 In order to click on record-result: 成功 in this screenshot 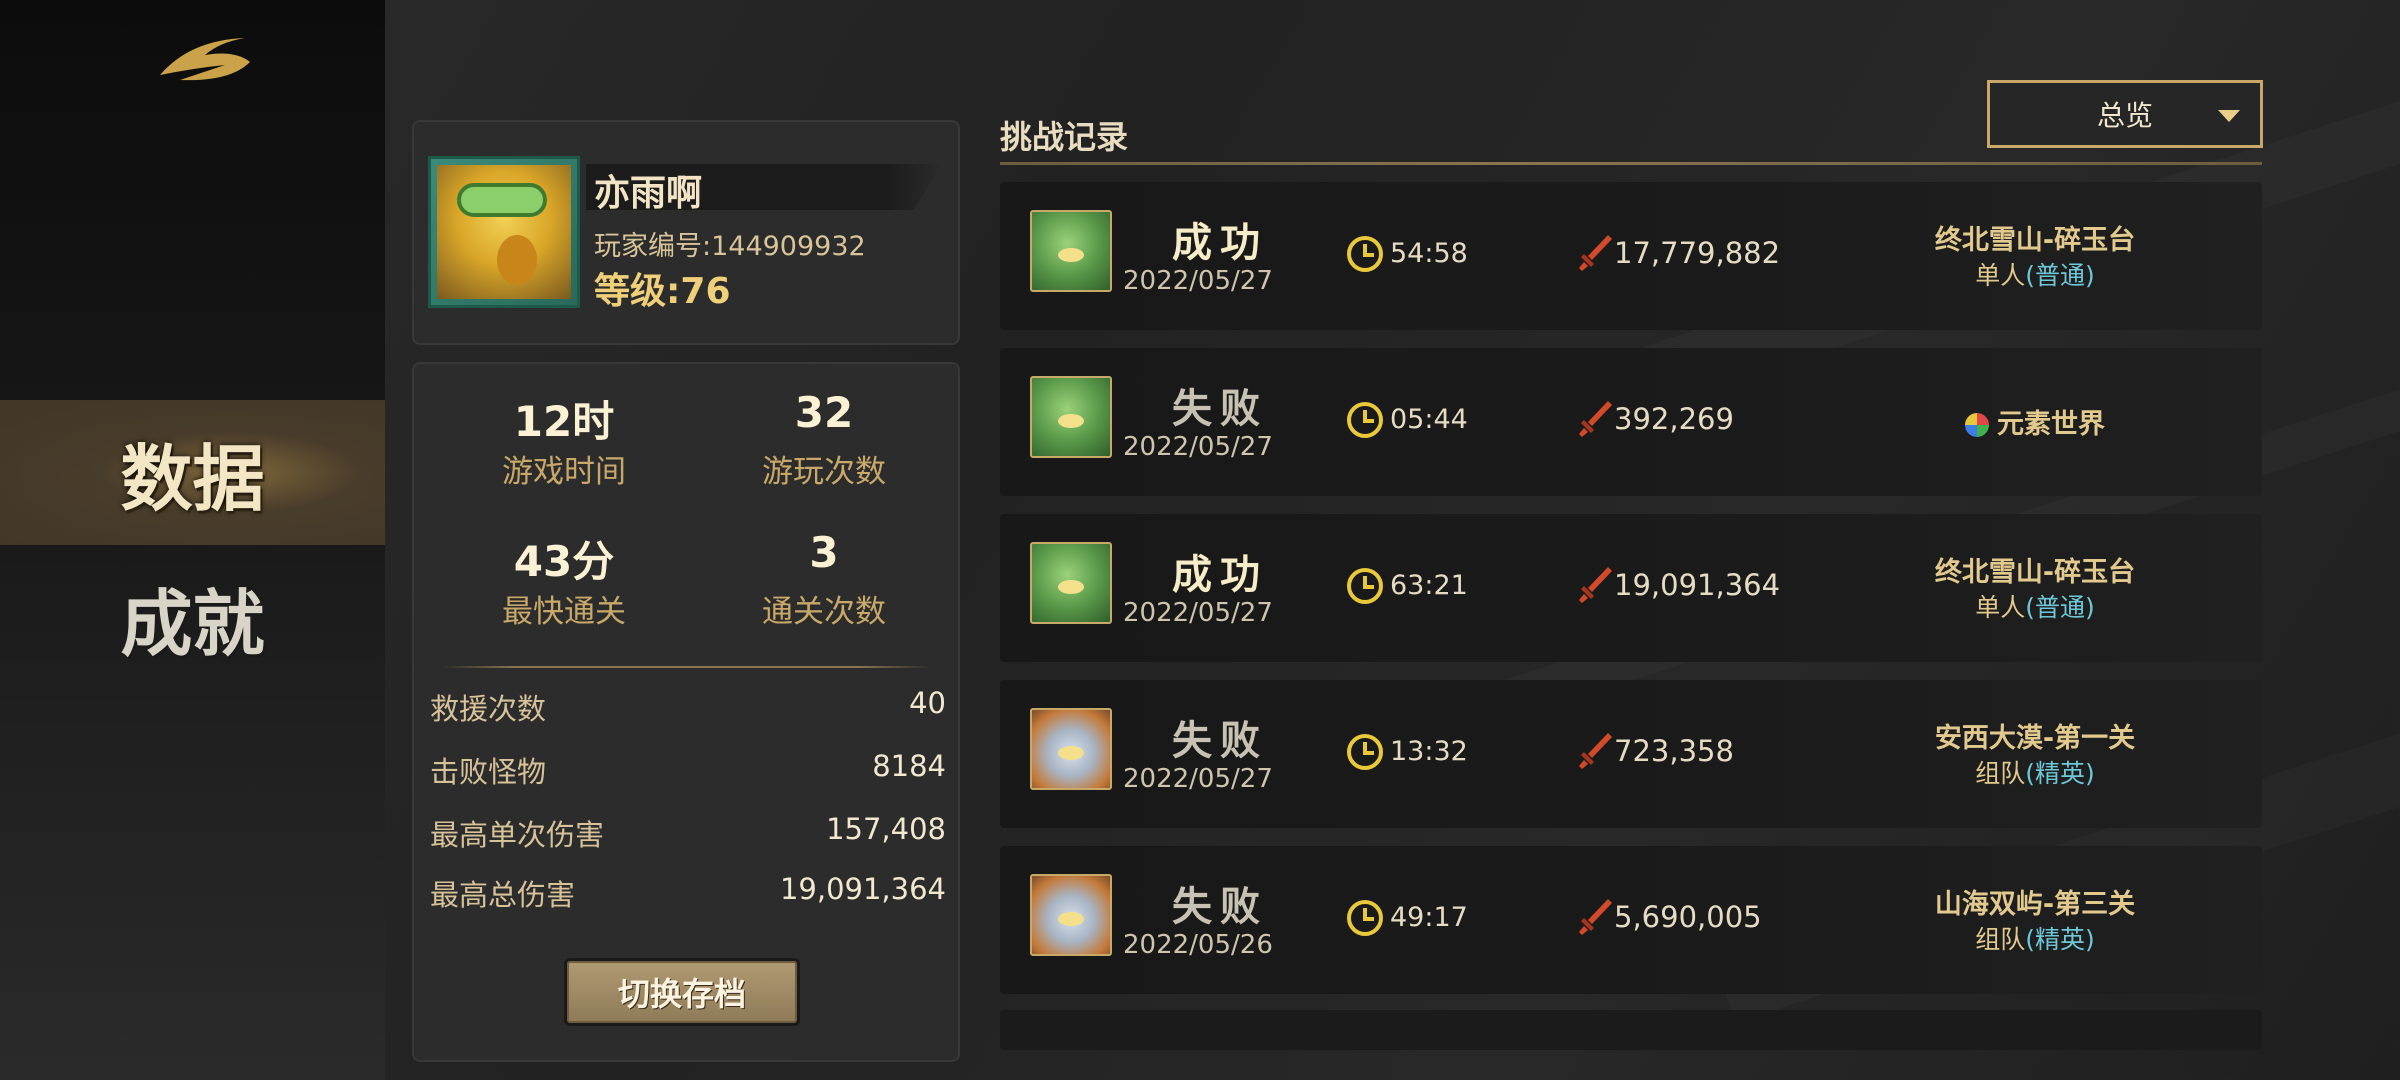, I will do `click(1220, 243)`.